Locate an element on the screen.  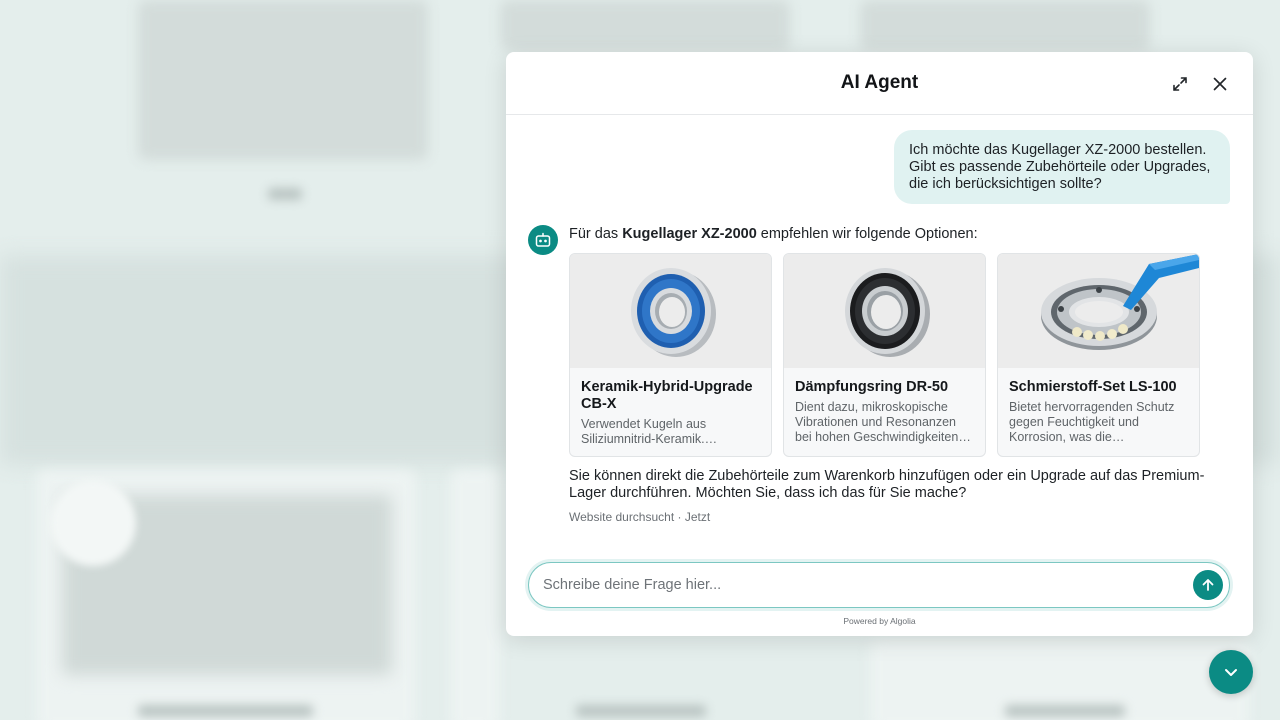
chat-input-container is located at coordinates (879, 585).